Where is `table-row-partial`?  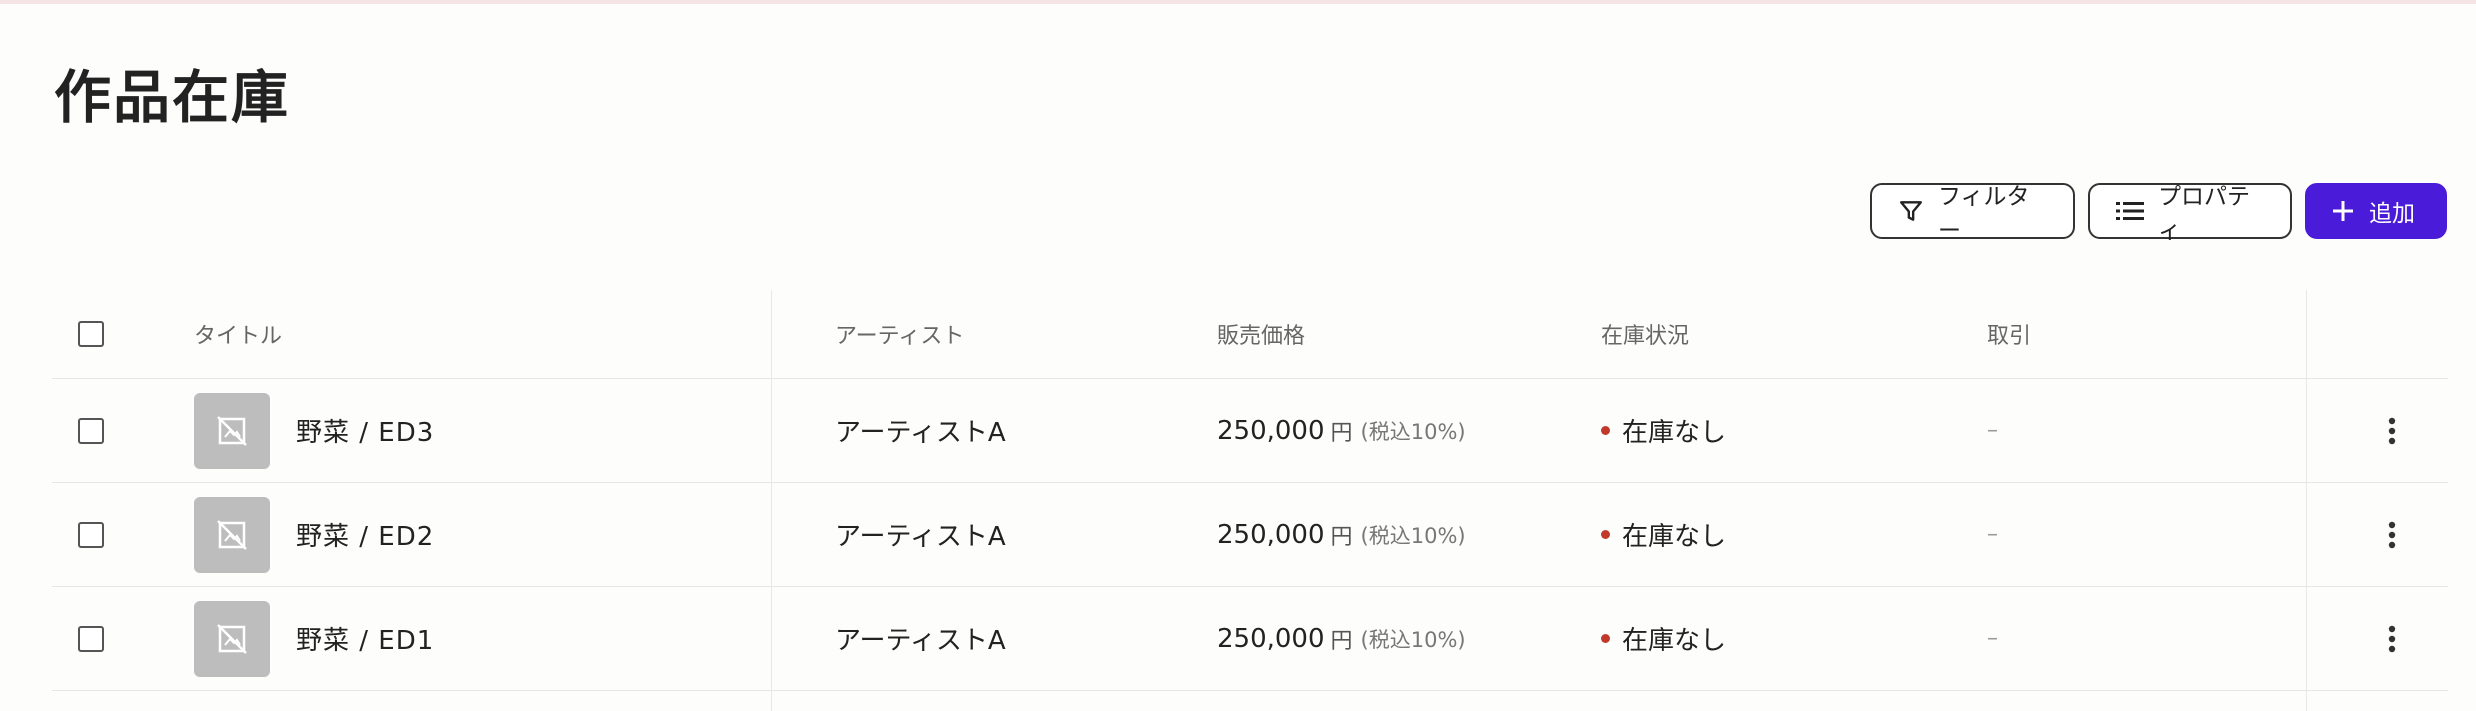
table-row-partial is located at coordinates (1250, 701).